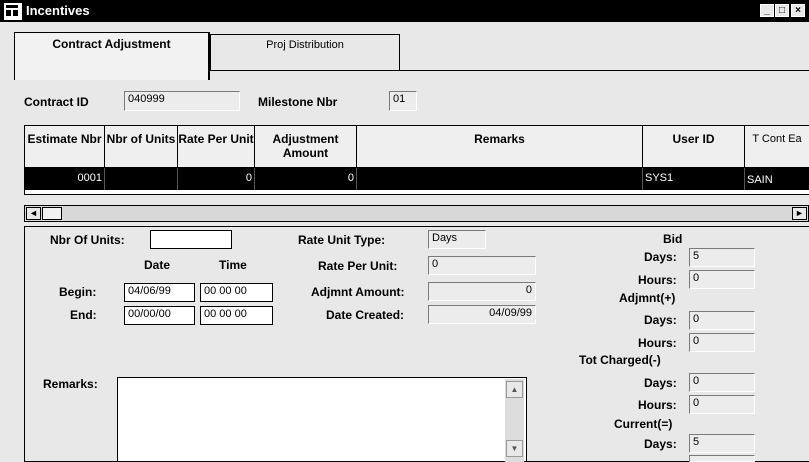 The height and width of the screenshot is (462, 809). I want to click on title-bar: Incentives _ □ ×, so click(404, 11).